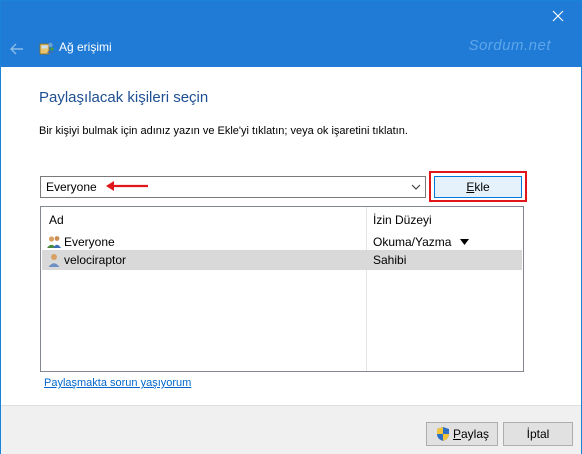 The image size is (582, 454). What do you see at coordinates (442, 434) in the screenshot?
I see `uac-shield-icon` at bounding box center [442, 434].